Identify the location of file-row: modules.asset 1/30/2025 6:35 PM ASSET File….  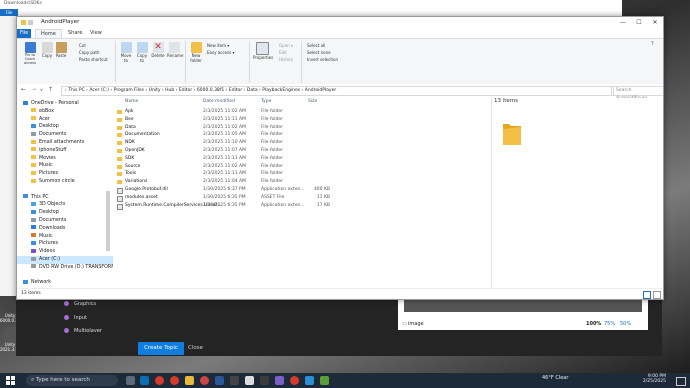
(298, 198).